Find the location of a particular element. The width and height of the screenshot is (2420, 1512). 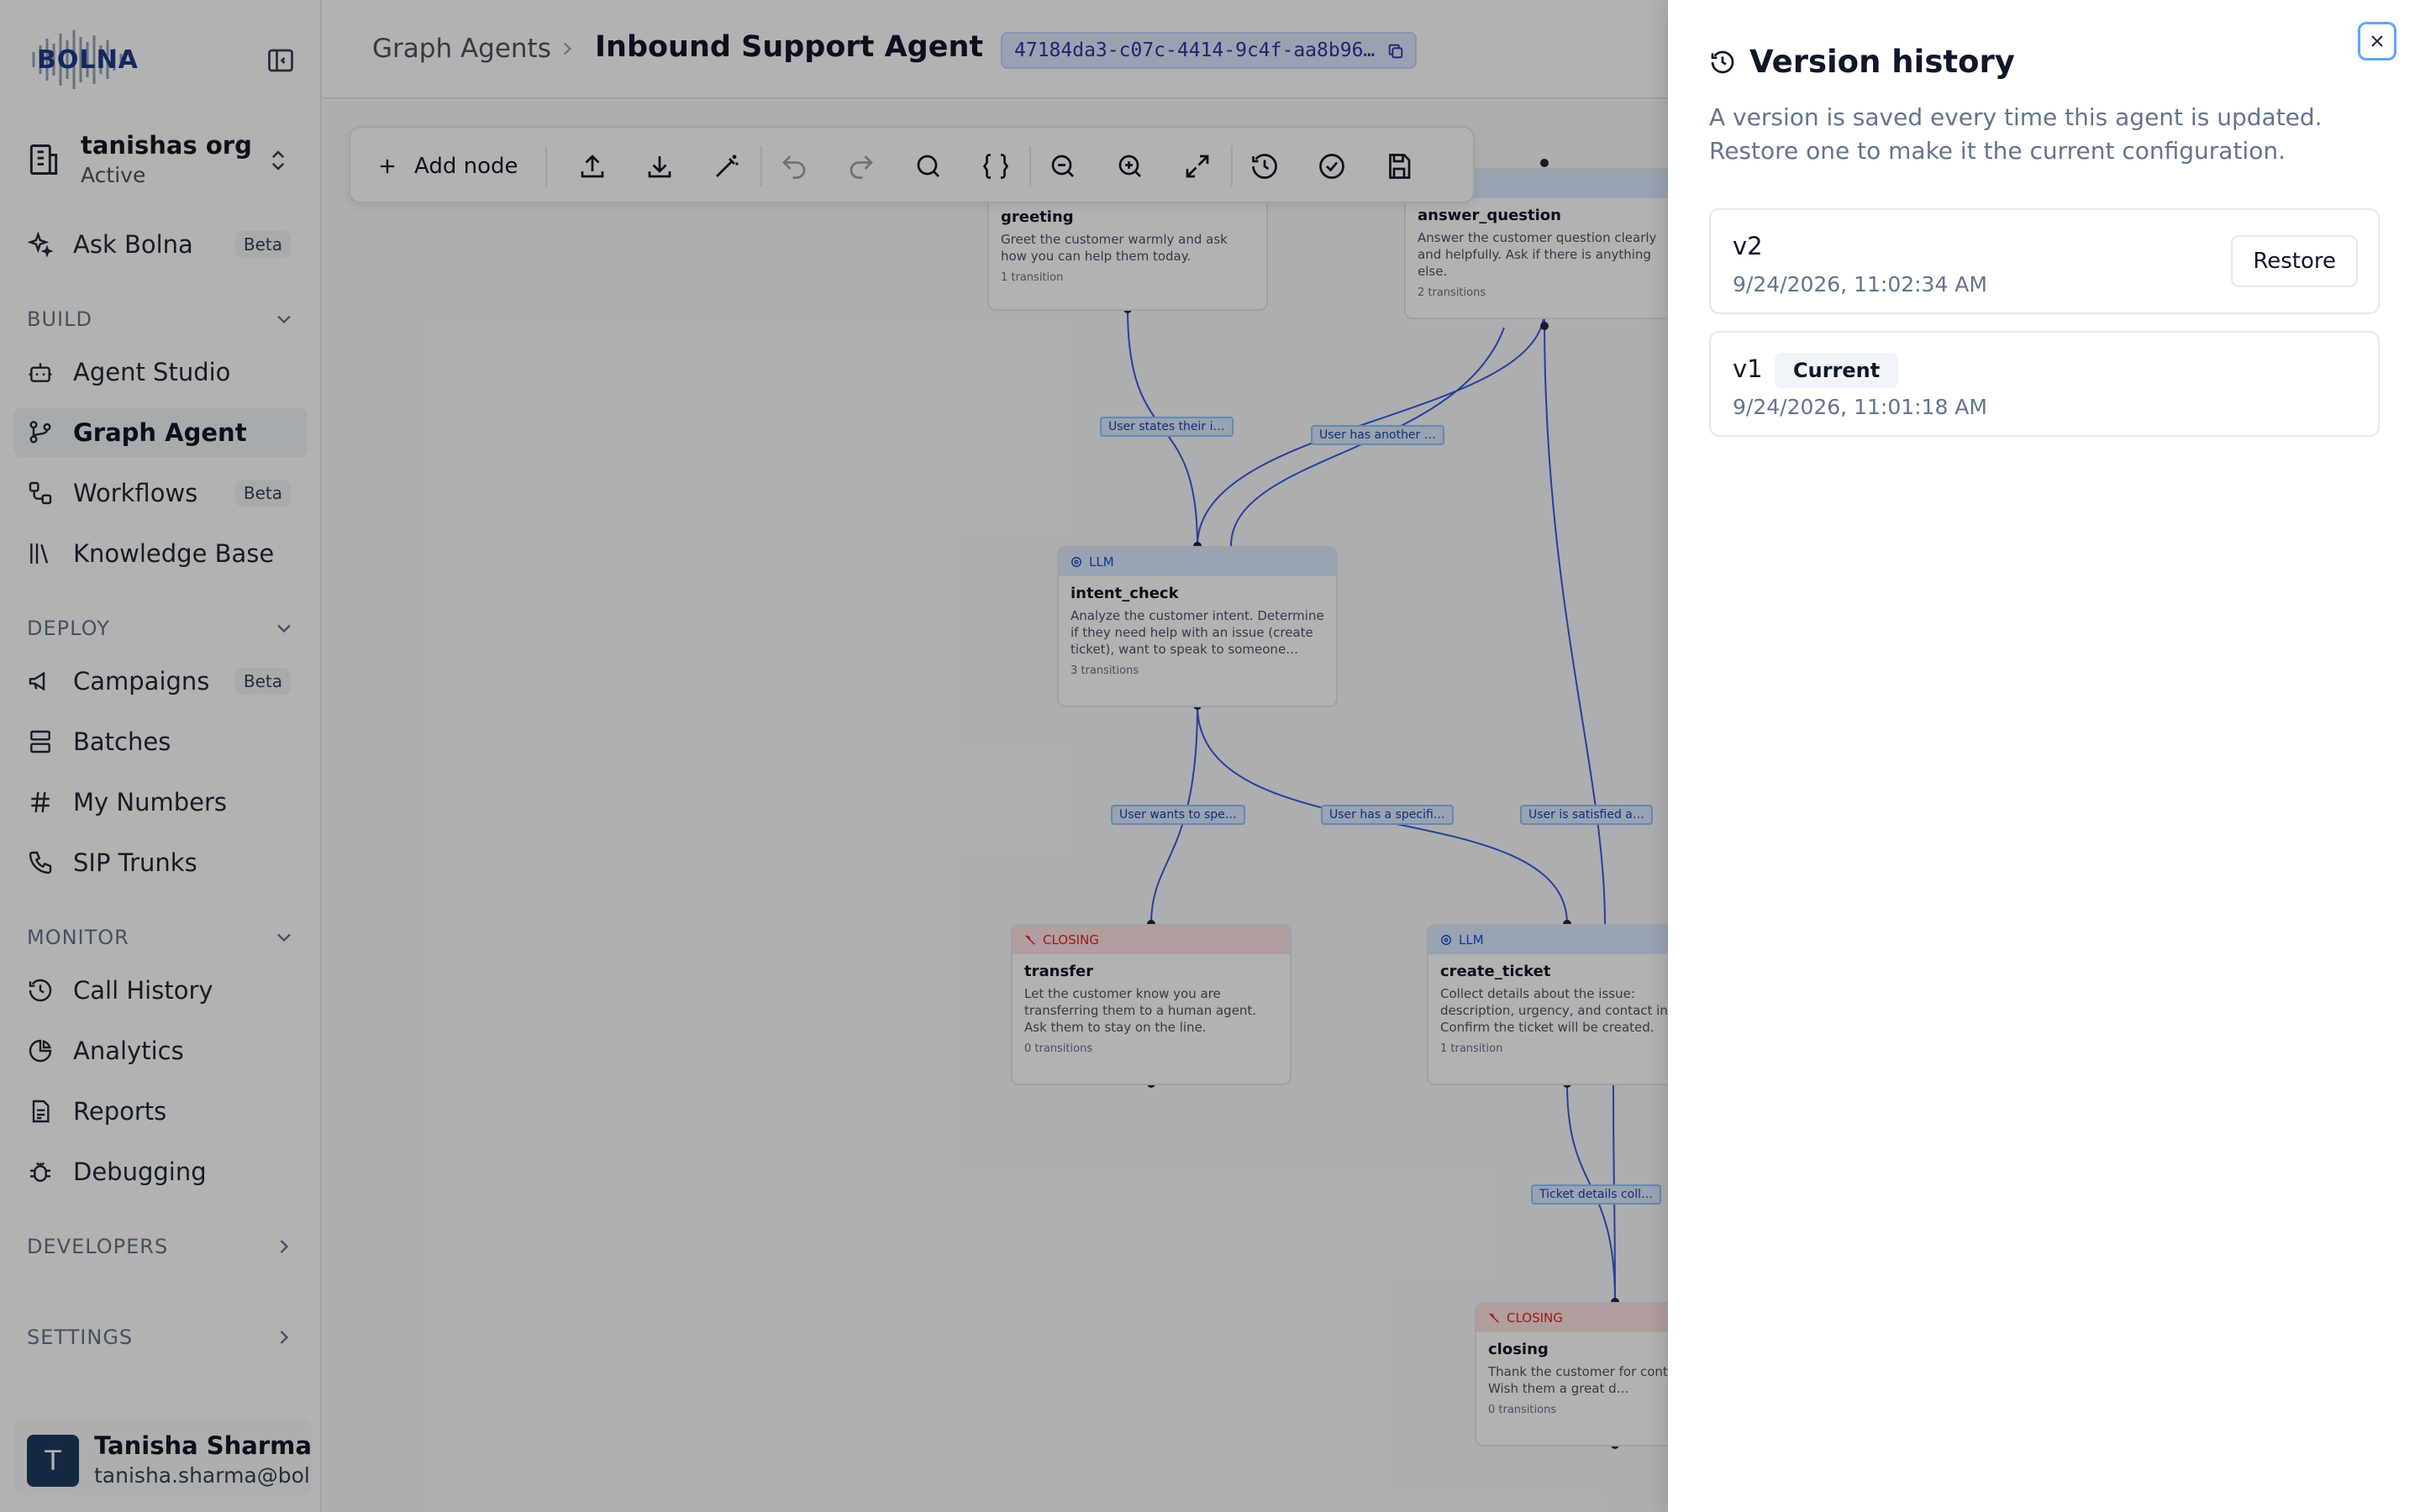

current-badge: Current is located at coordinates (1837, 370).